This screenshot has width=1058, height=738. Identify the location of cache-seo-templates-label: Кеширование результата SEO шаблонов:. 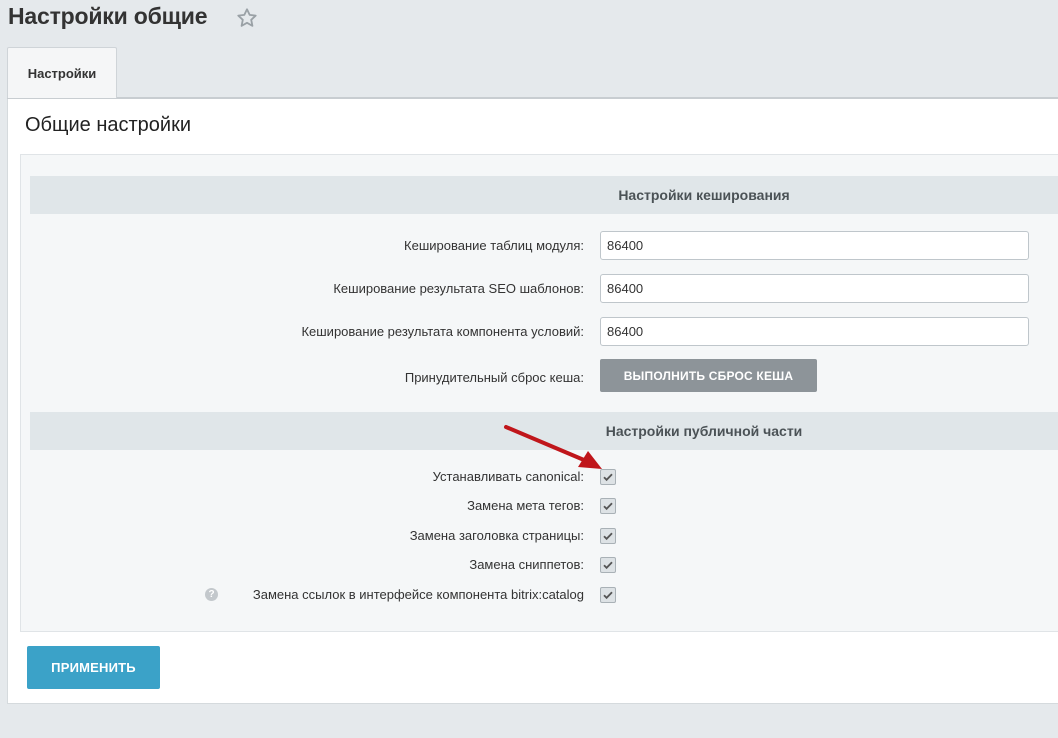
(458, 288).